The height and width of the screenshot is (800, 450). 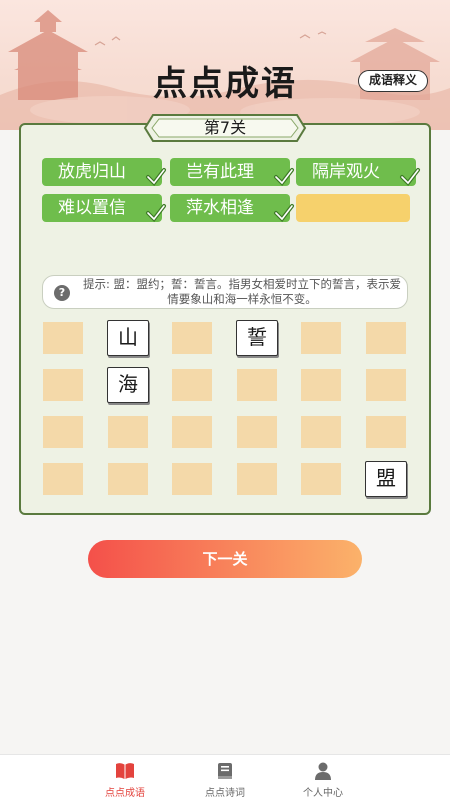 I want to click on character-tile: 盟, so click(x=386, y=479).